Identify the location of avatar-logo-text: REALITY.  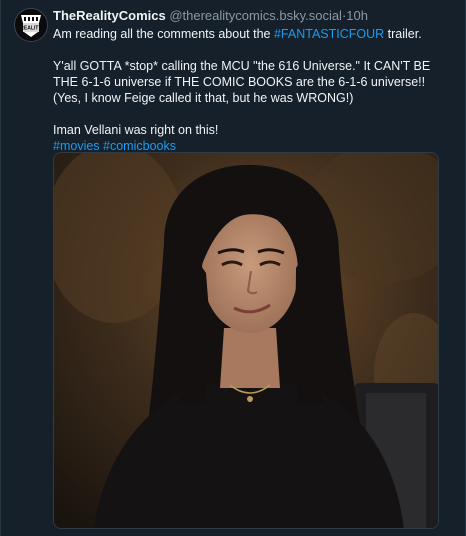
(31, 29).